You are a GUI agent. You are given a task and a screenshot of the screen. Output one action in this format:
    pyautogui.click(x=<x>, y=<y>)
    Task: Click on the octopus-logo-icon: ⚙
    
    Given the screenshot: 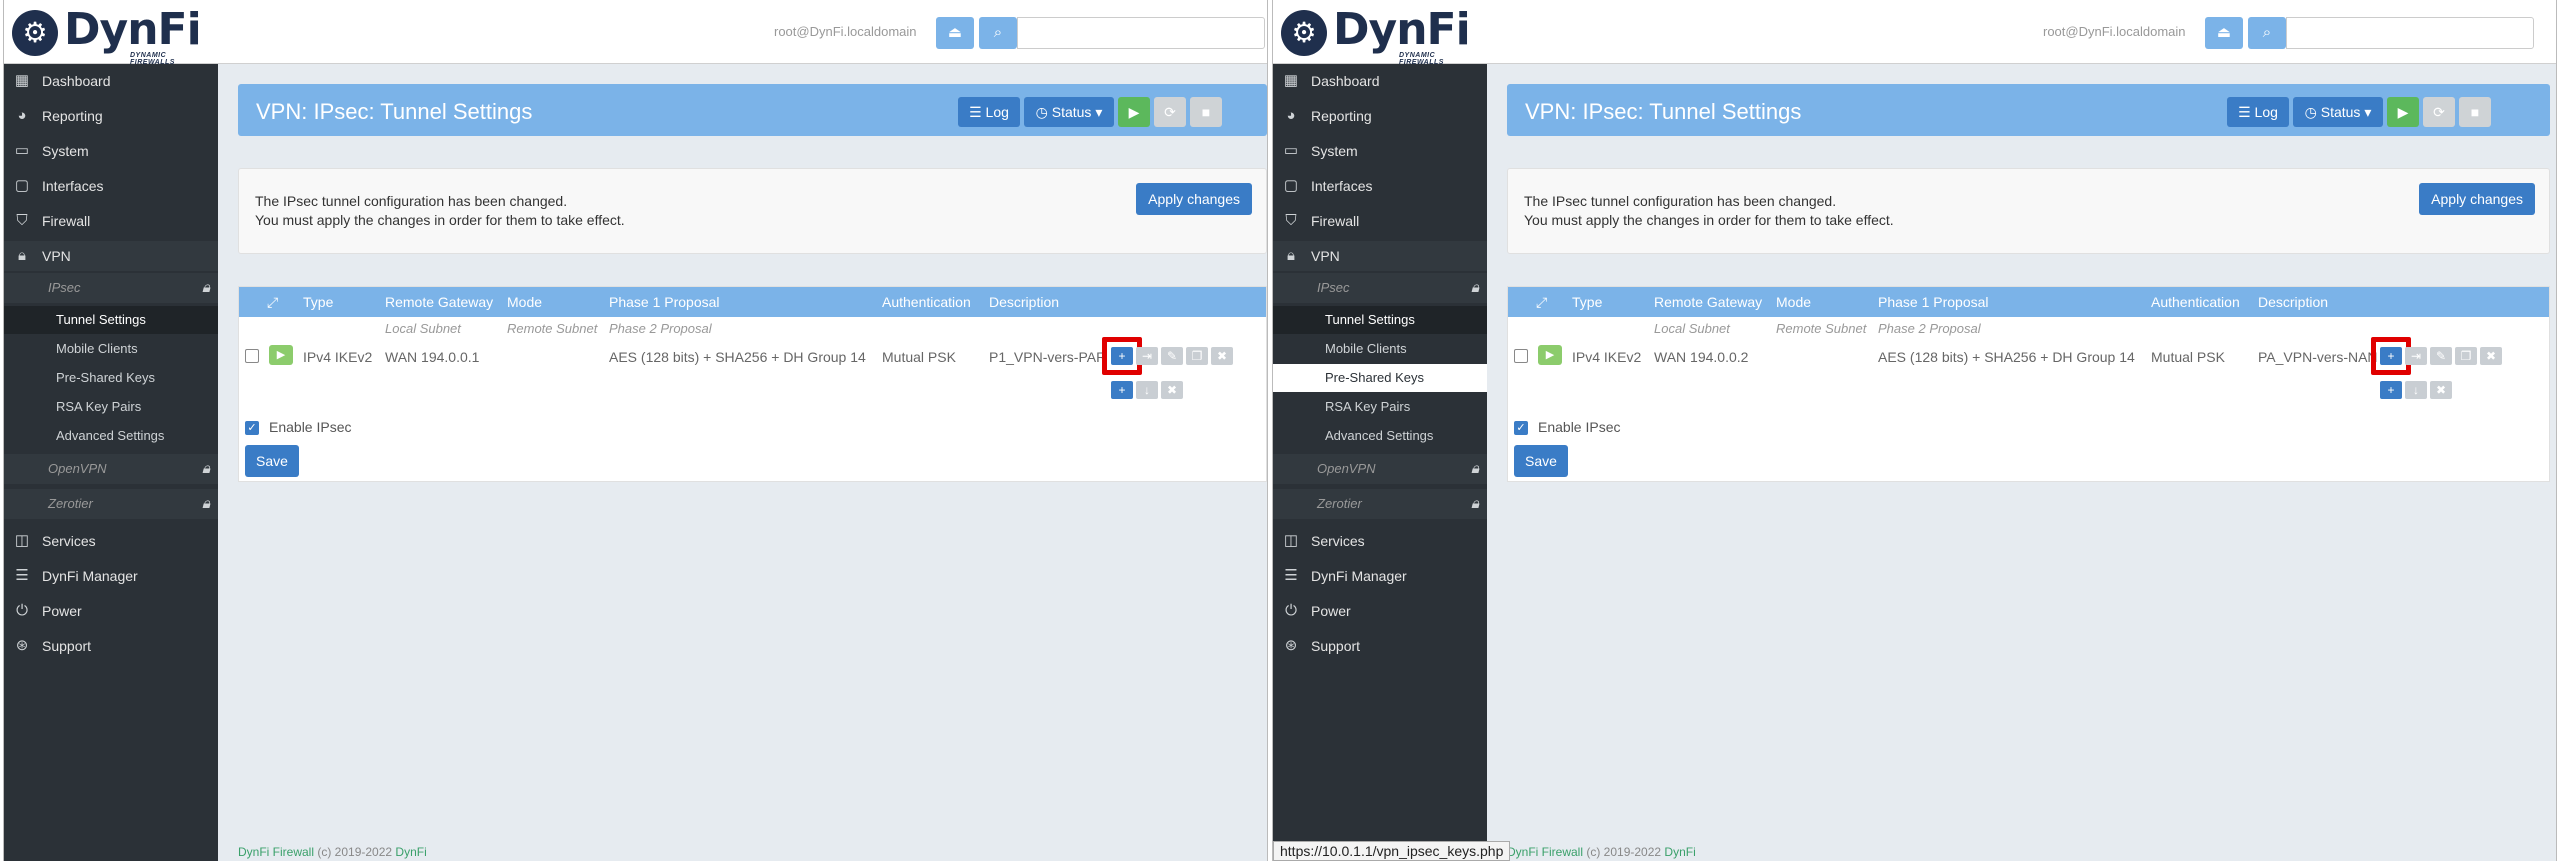 What is the action you would take?
    pyautogui.click(x=1304, y=33)
    